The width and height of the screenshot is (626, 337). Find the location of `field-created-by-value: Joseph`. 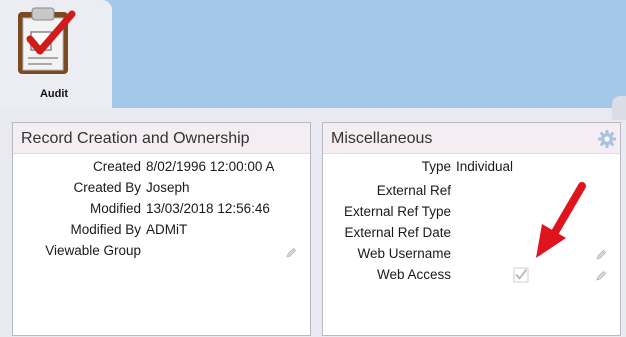

field-created-by-value: Joseph is located at coordinates (168, 187).